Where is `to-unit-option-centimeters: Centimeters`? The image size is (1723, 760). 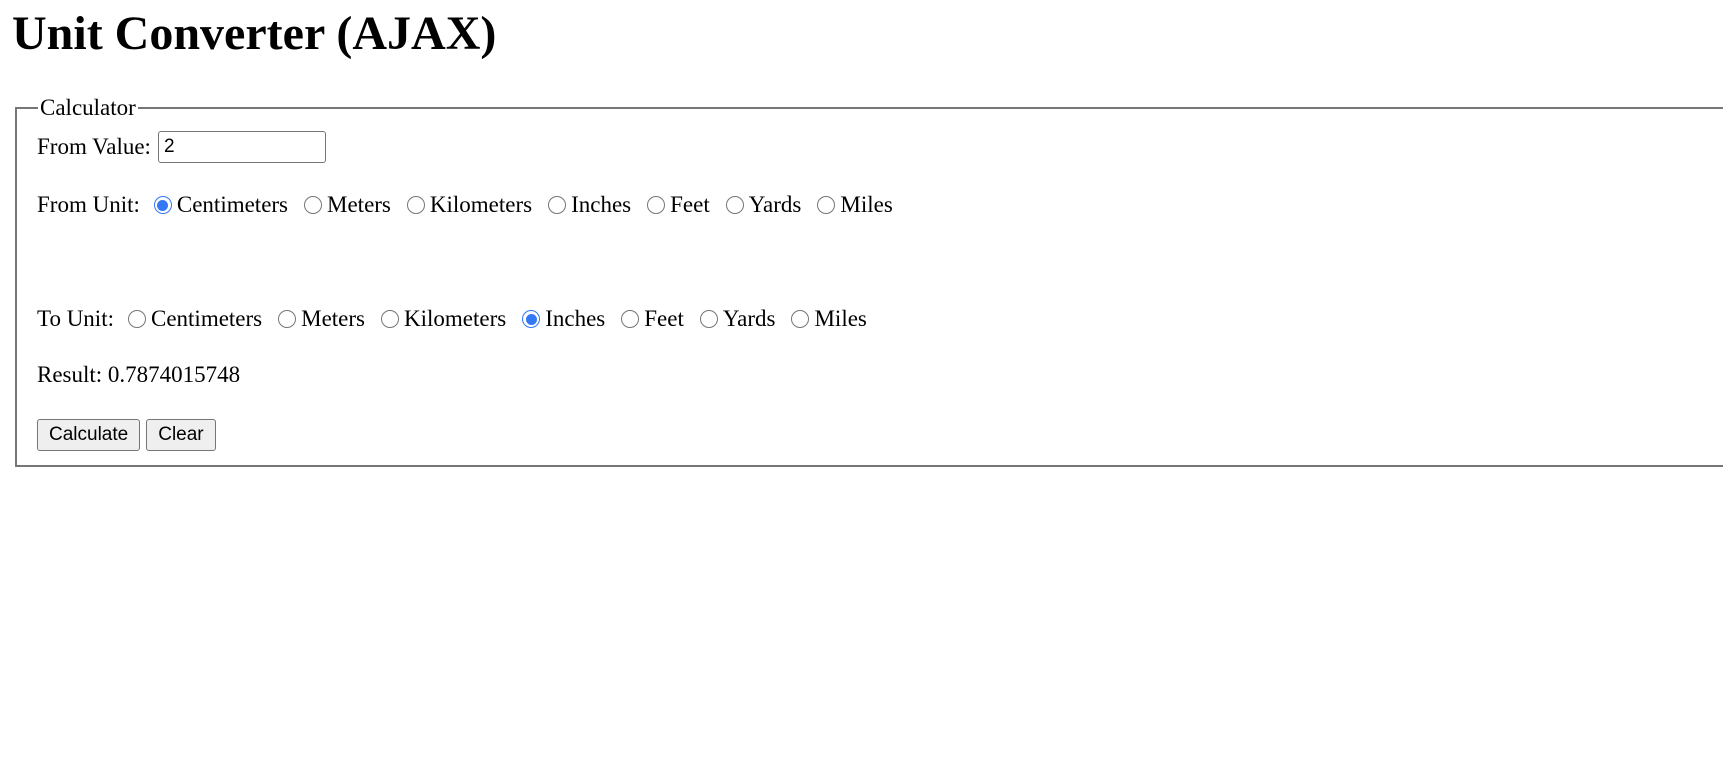 to-unit-option-centimeters: Centimeters is located at coordinates (195, 319).